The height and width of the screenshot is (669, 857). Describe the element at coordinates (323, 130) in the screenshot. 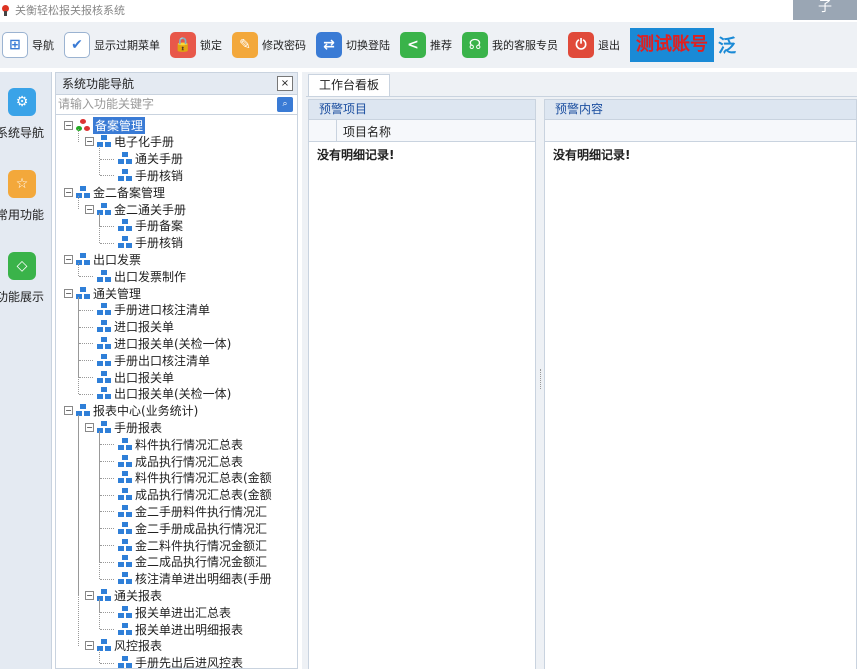

I see `row-selector-header` at that location.